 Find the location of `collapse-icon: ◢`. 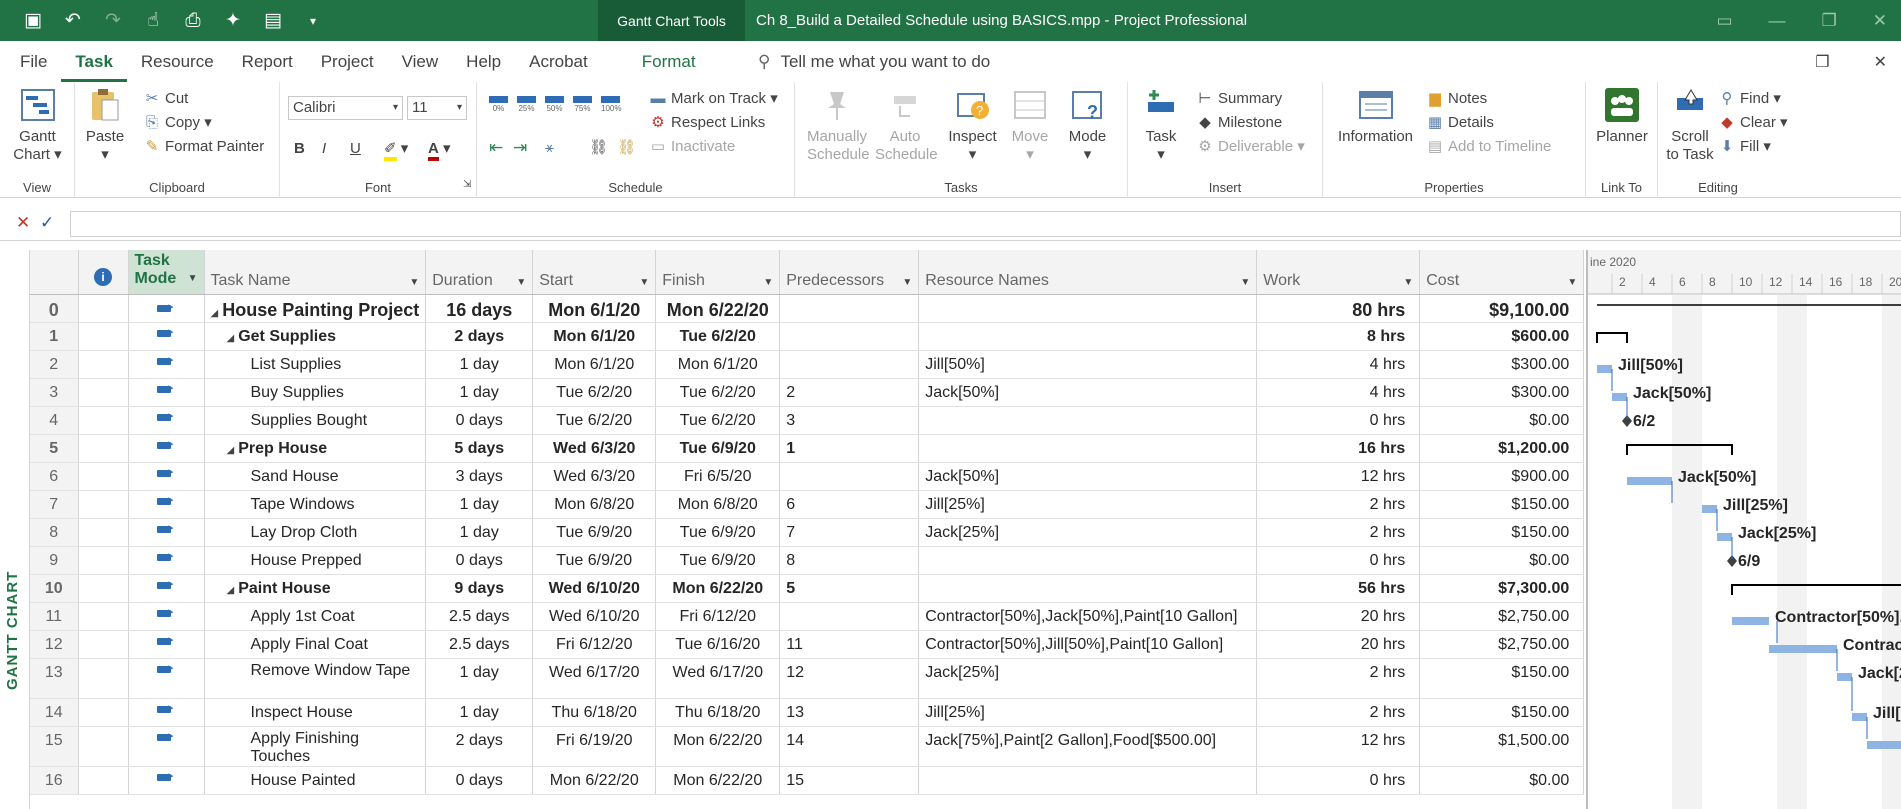

collapse-icon: ◢ is located at coordinates (231, 338).